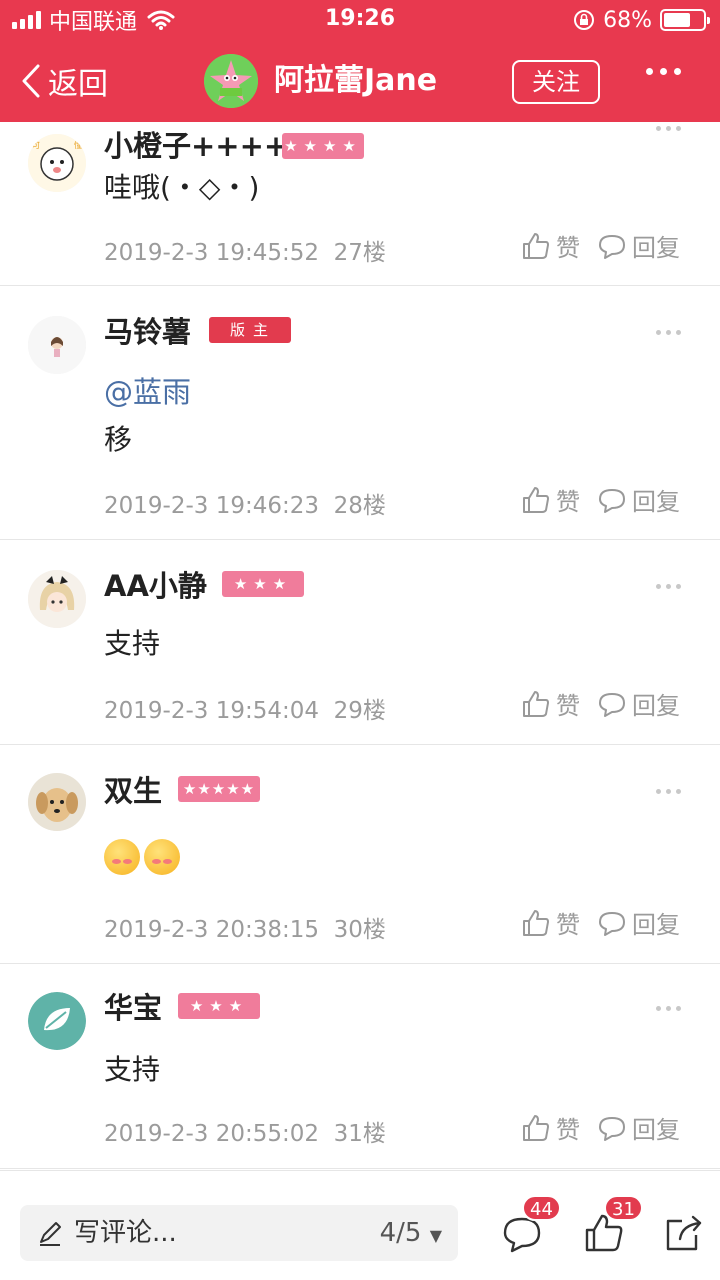 The image size is (720, 1280). Describe the element at coordinates (359, 930) in the screenshot. I see `floor-number: 30楼` at that location.